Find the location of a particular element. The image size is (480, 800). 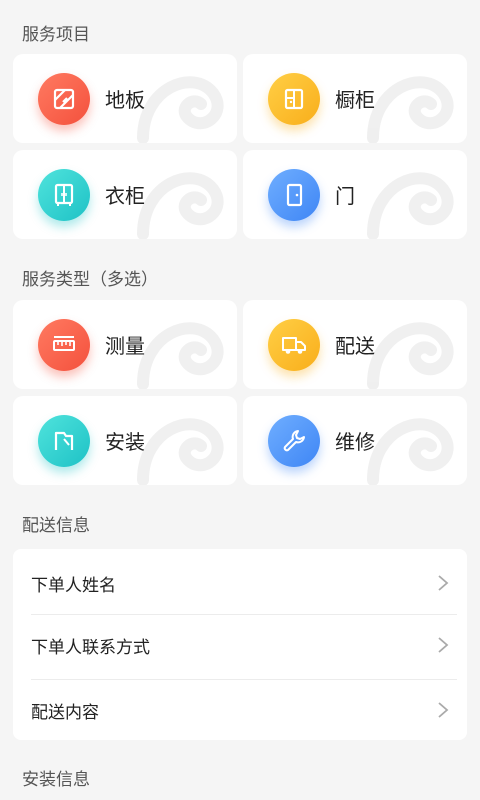

swirl-decoration-icon is located at coordinates (410, 205).